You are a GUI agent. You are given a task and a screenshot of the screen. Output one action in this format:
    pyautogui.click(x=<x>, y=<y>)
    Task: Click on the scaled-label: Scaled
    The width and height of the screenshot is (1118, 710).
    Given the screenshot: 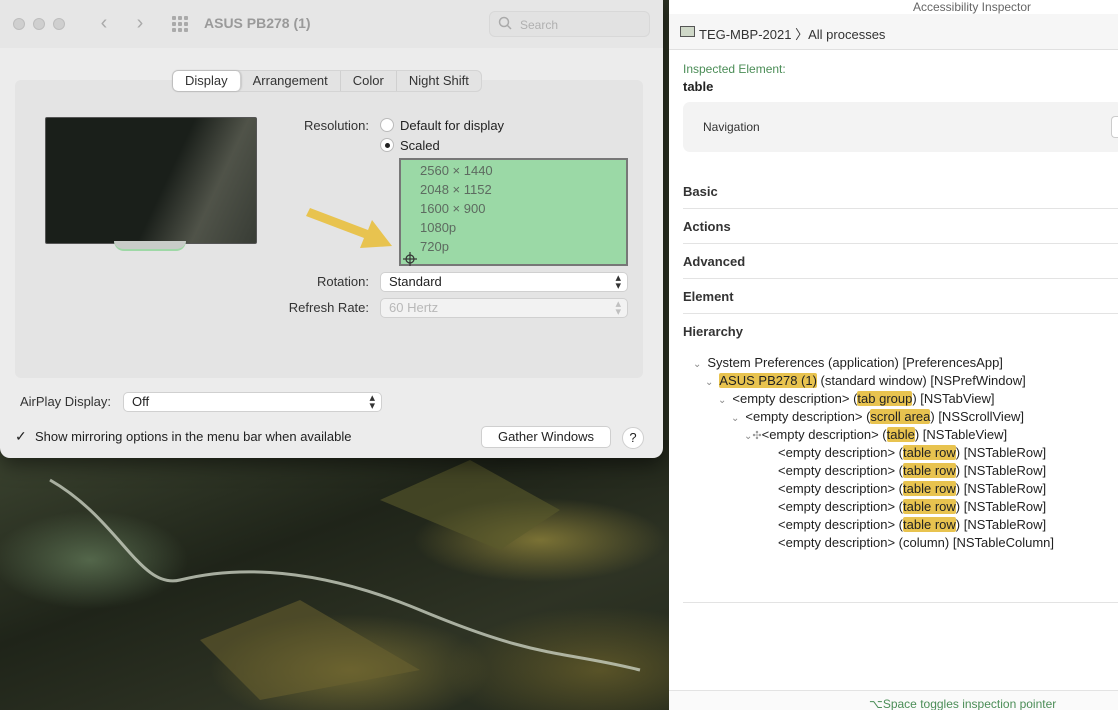 What is the action you would take?
    pyautogui.click(x=420, y=145)
    